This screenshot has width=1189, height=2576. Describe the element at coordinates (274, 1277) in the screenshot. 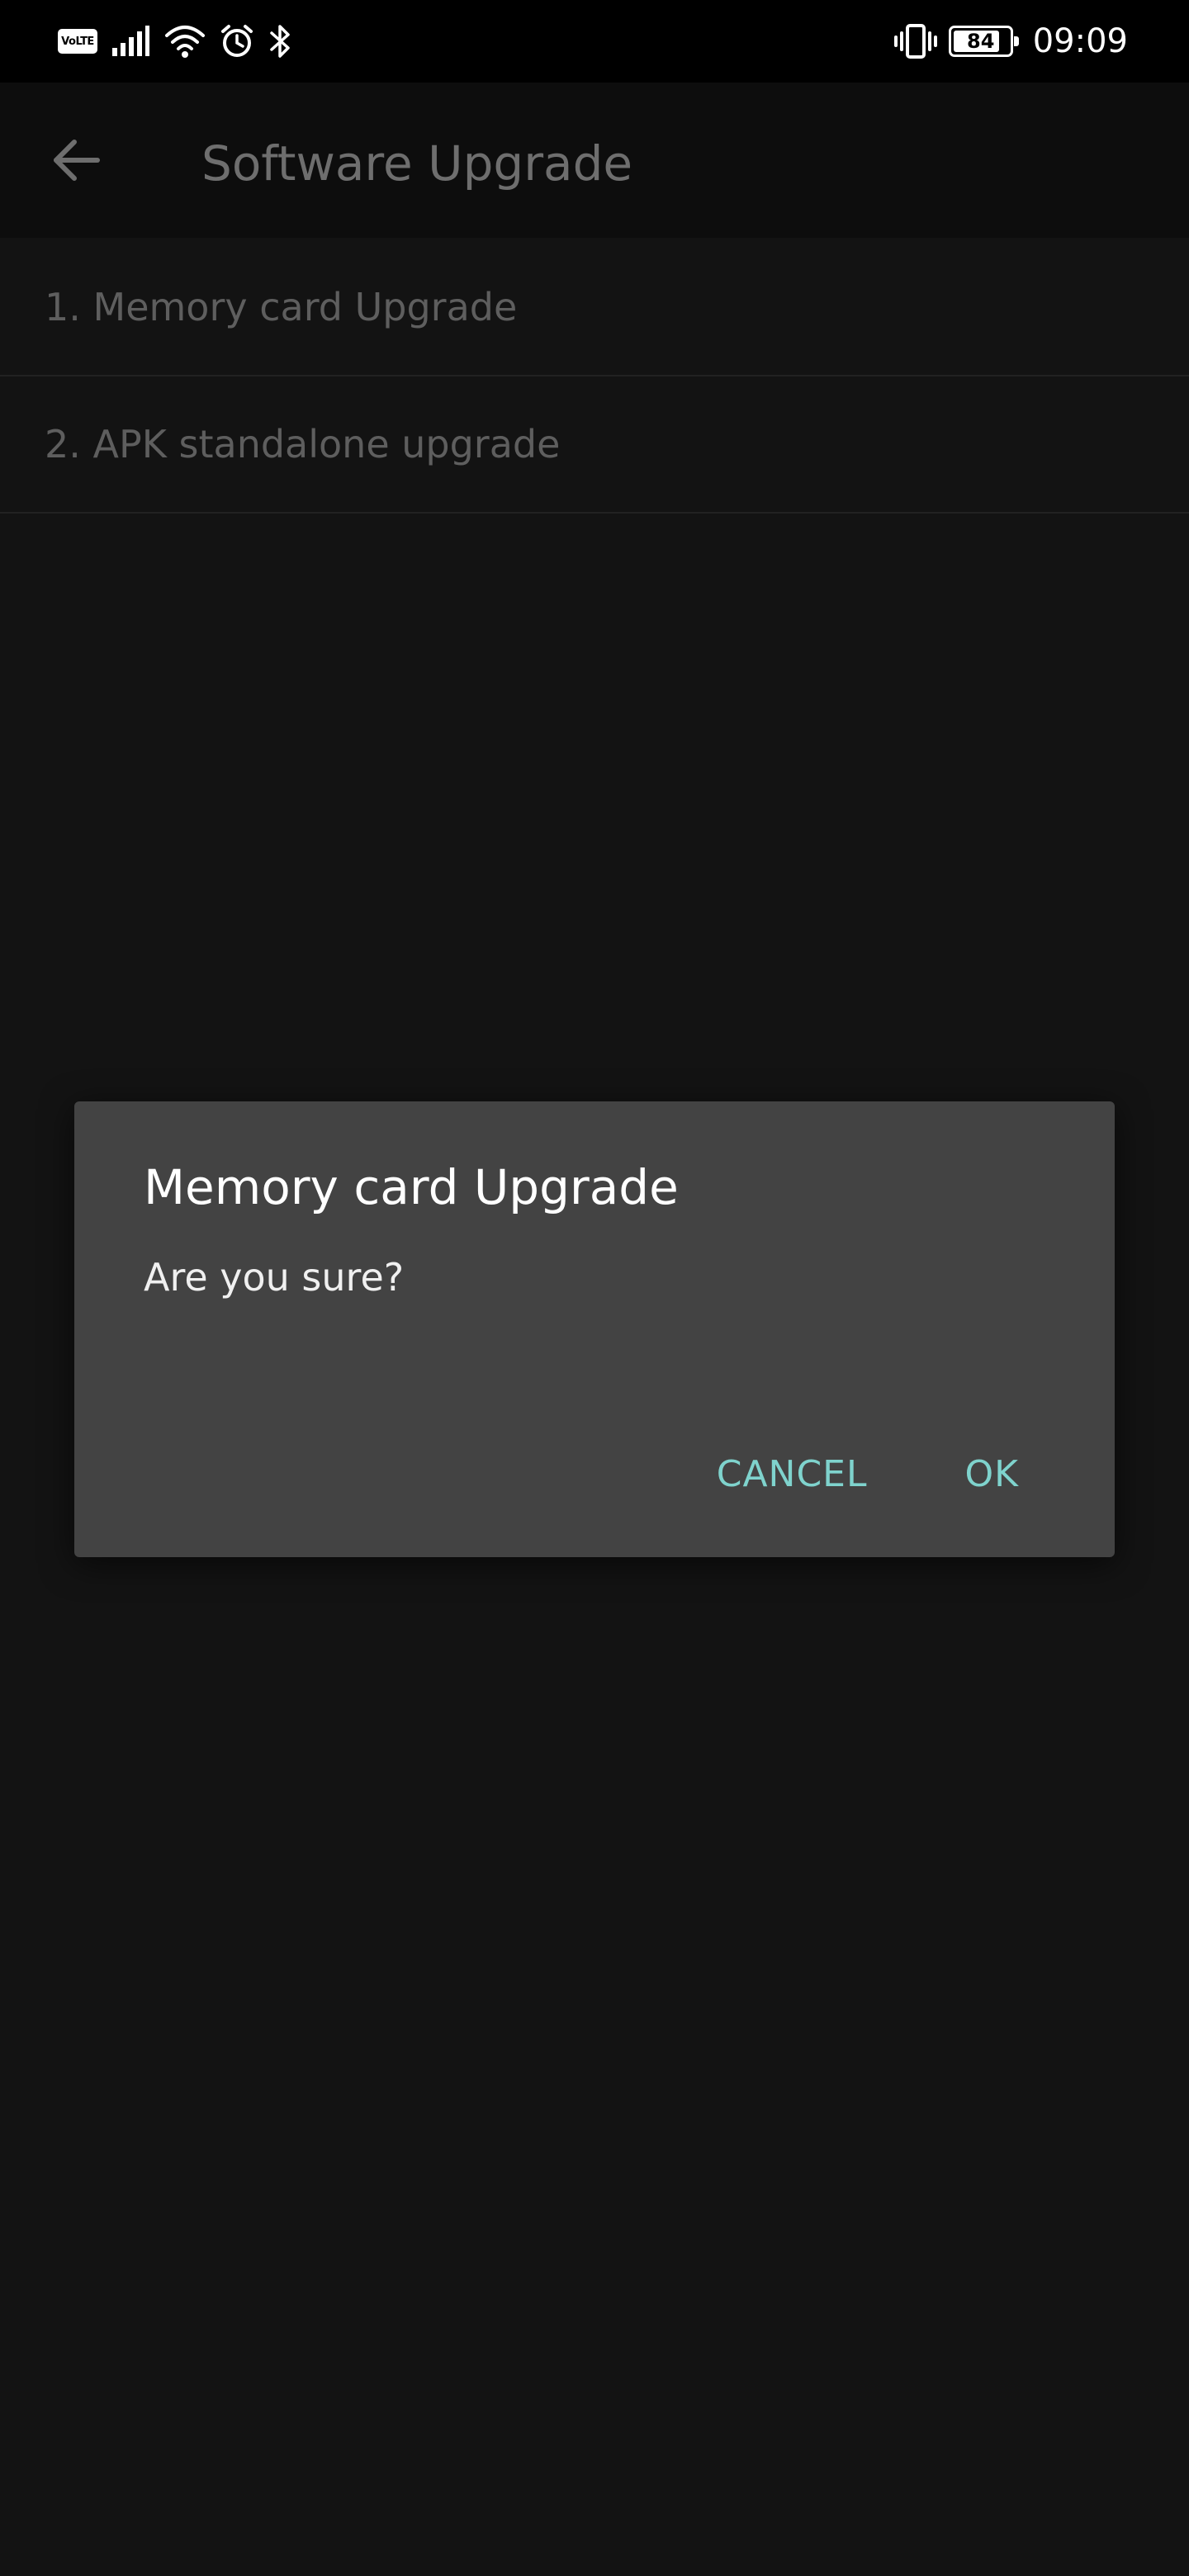

I see `dialog-message: Are you sure?` at that location.